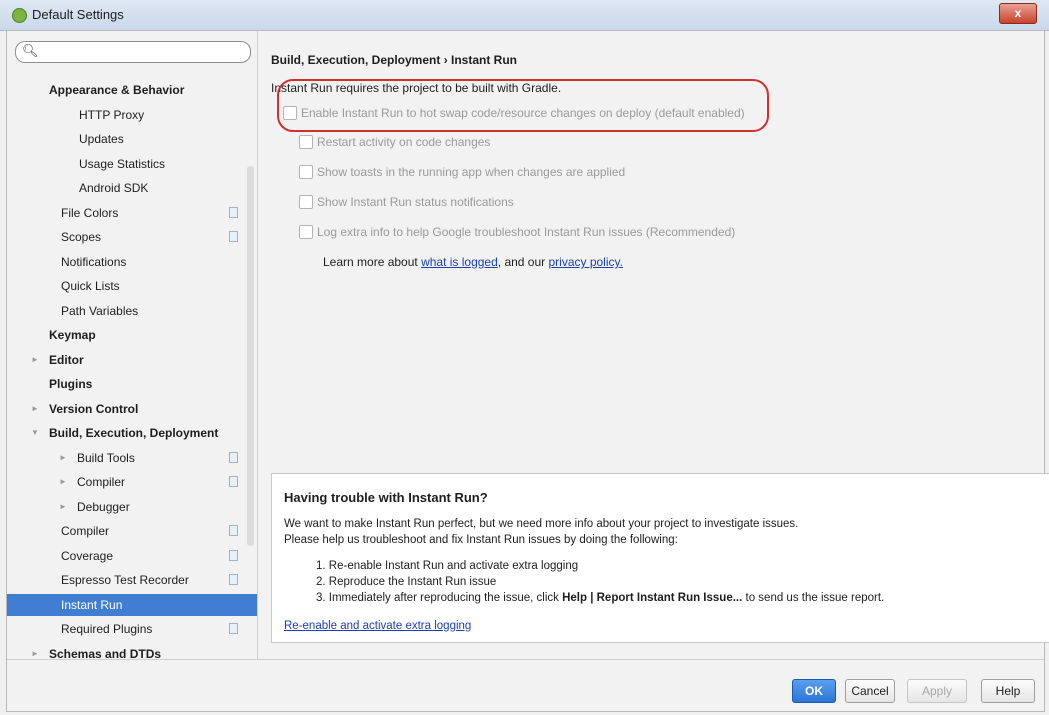 The image size is (1049, 715). What do you see at coordinates (132, 604) in the screenshot?
I see `sidebar-item: Instant Run` at bounding box center [132, 604].